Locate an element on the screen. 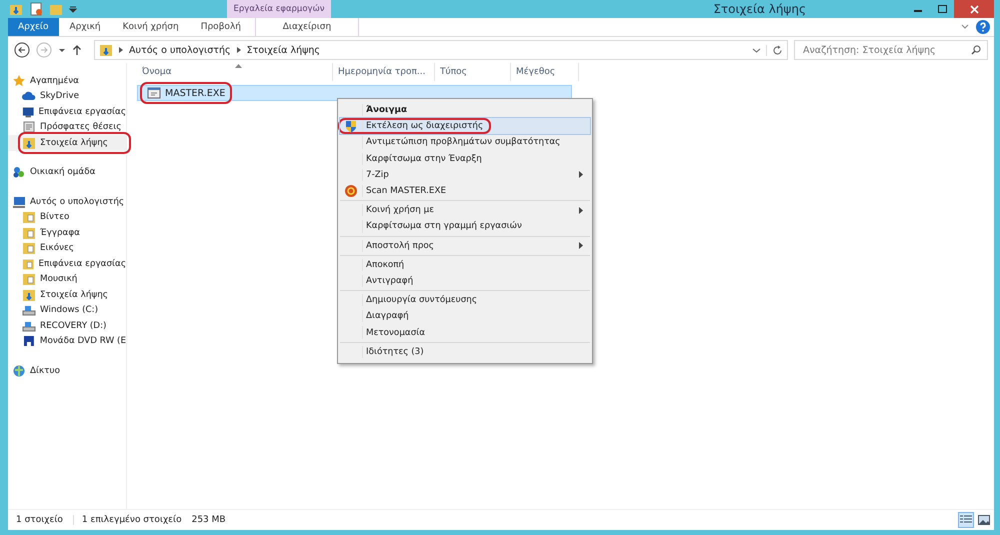 The height and width of the screenshot is (535, 1000). address-bar: Αυτός ο υπολογιστής Στοιχεία λήψης is located at coordinates (441, 50).